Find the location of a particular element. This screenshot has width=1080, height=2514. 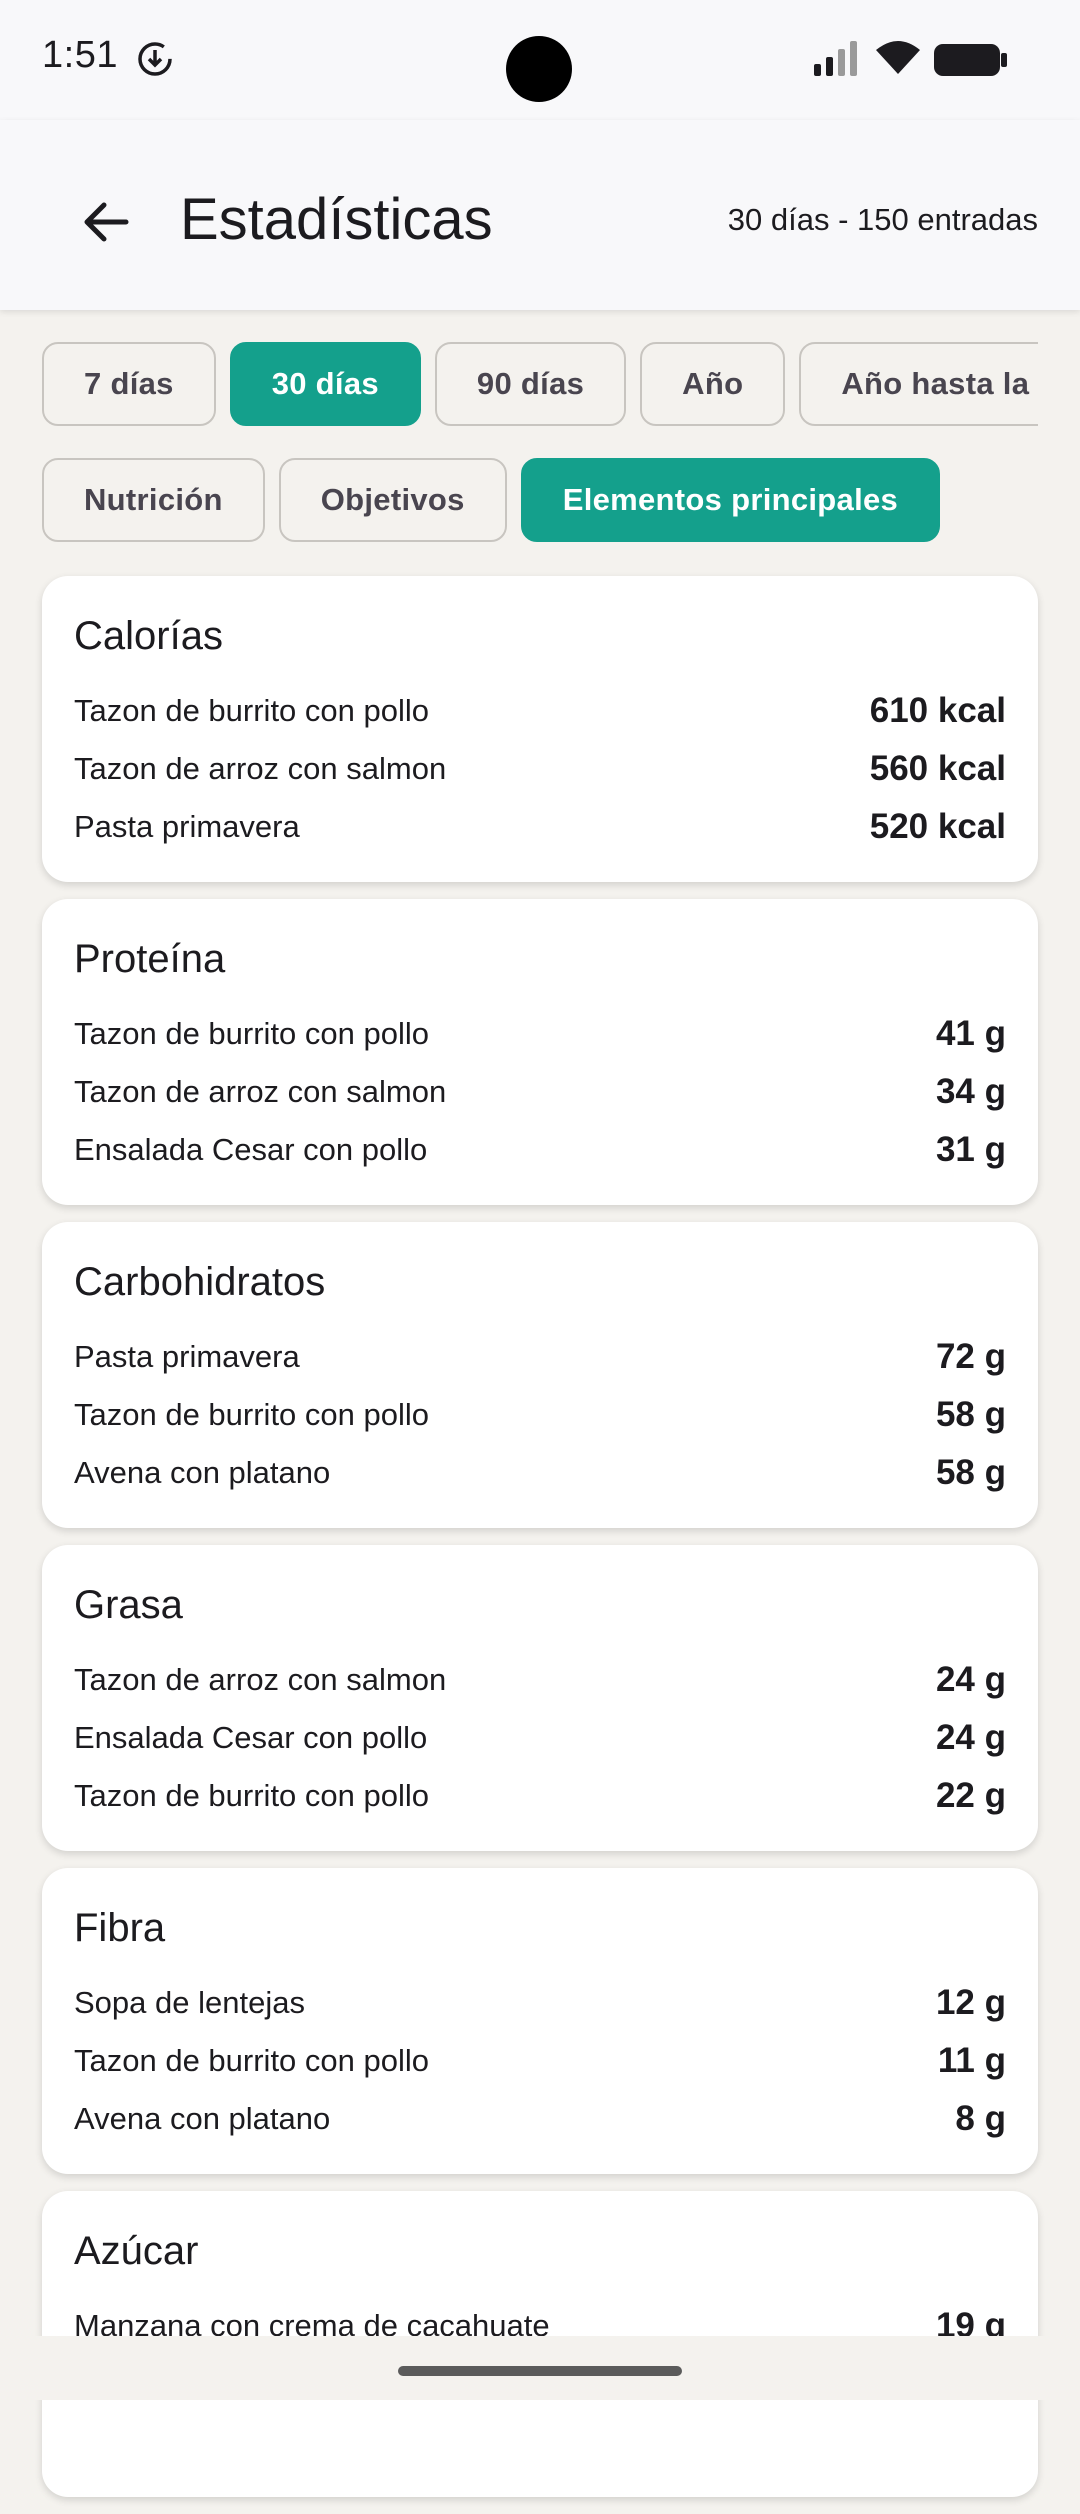

arrow-back-icon is located at coordinates (106, 222).